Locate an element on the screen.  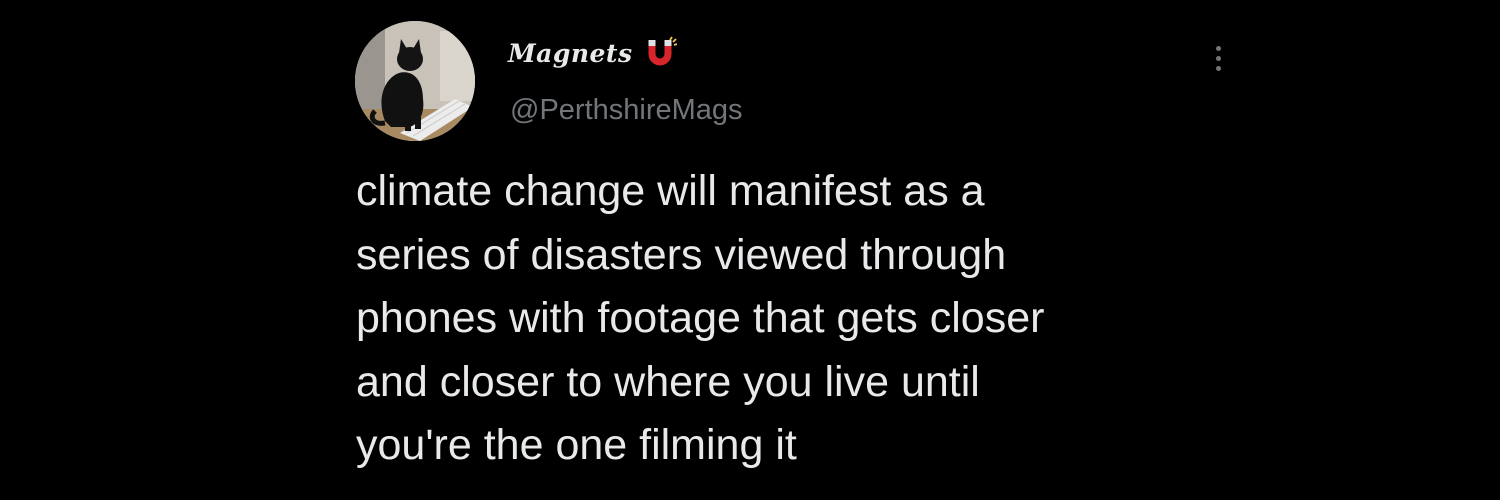
avatar is located at coordinates (415, 81).